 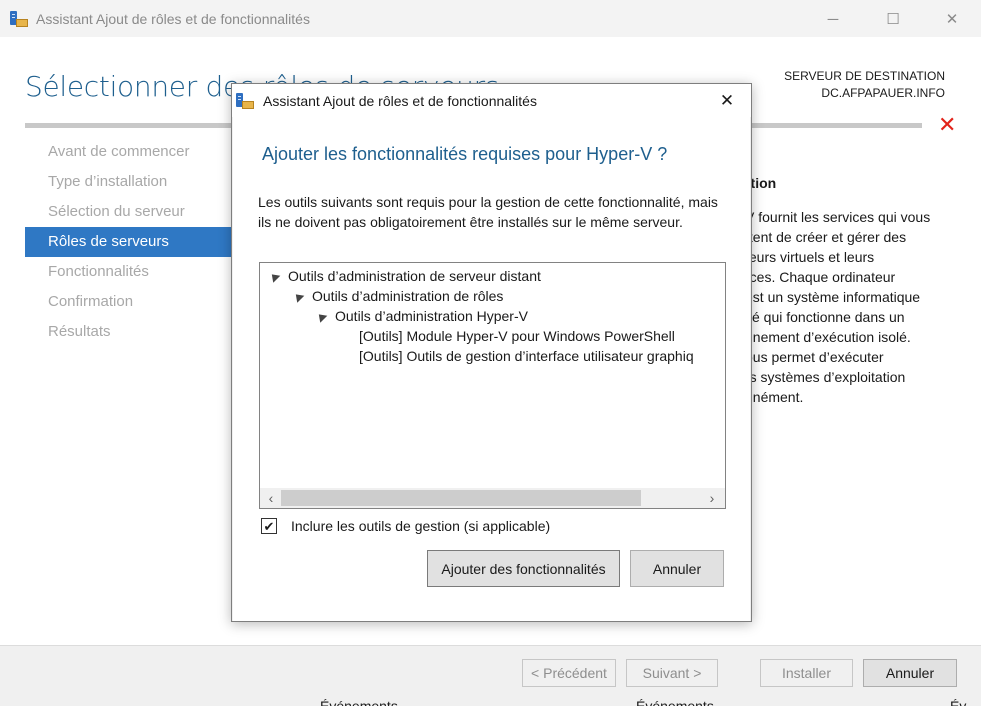 What do you see at coordinates (79, 331) in the screenshot?
I see `nav-item-resultats: Résultats` at bounding box center [79, 331].